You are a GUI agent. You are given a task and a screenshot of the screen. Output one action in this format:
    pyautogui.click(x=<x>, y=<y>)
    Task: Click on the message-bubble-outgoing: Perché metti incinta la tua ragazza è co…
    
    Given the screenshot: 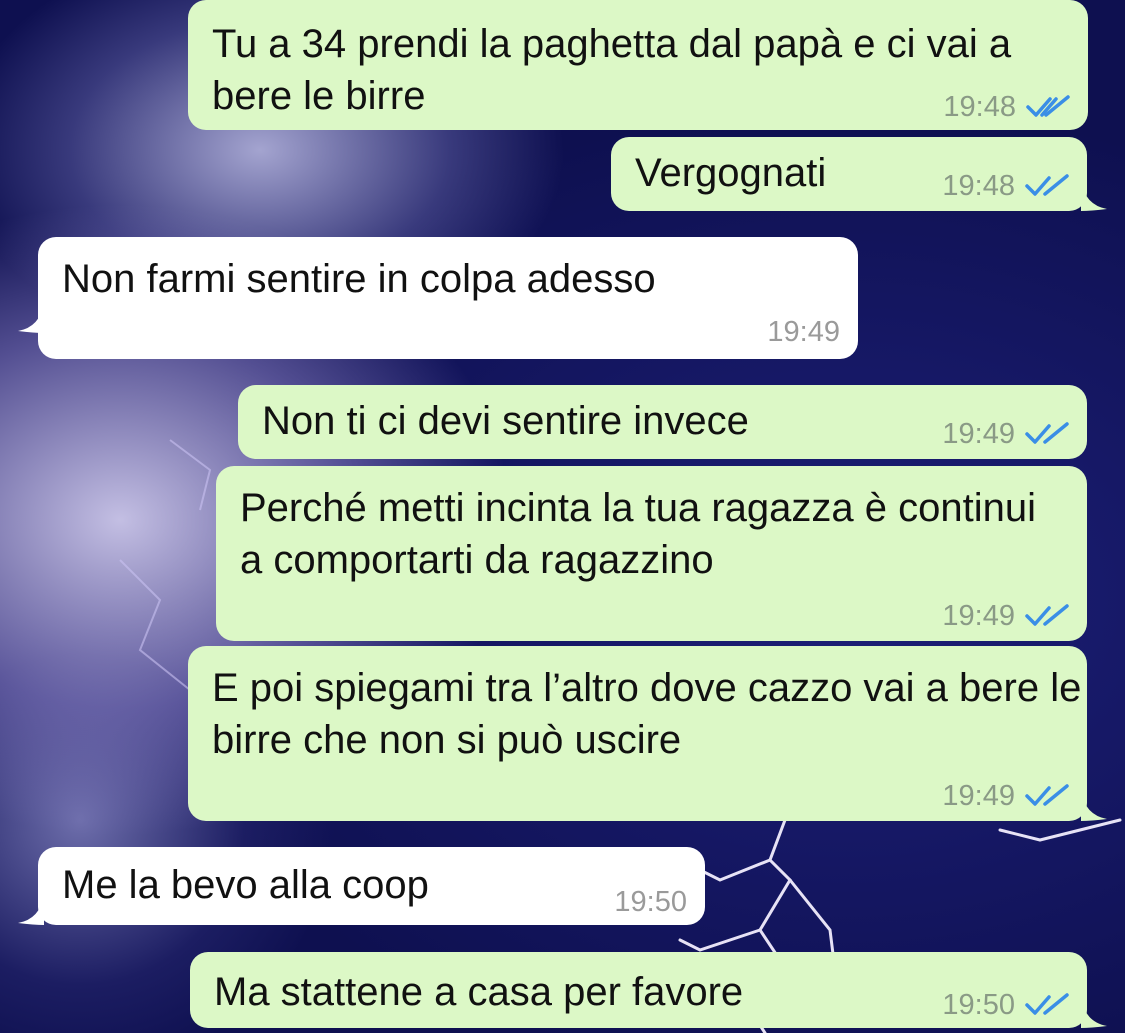 What is the action you would take?
    pyautogui.click(x=651, y=553)
    